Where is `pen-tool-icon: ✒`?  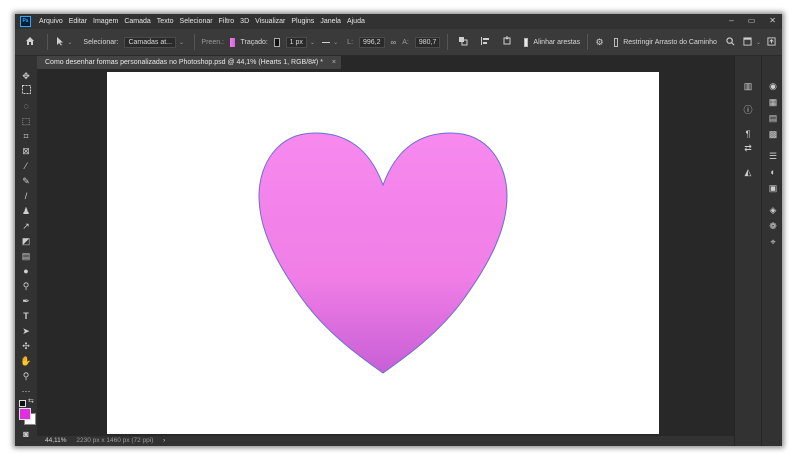
pen-tool-icon: ✒ is located at coordinates (26, 301).